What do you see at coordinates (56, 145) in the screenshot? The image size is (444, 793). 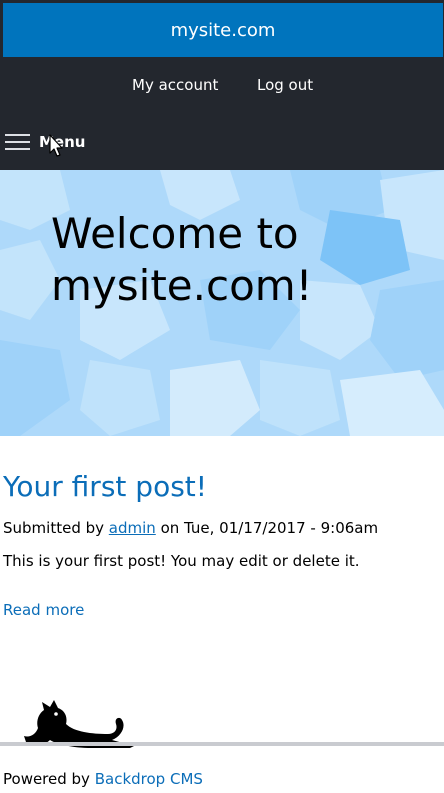 I see `mouse-pointer-icon` at bounding box center [56, 145].